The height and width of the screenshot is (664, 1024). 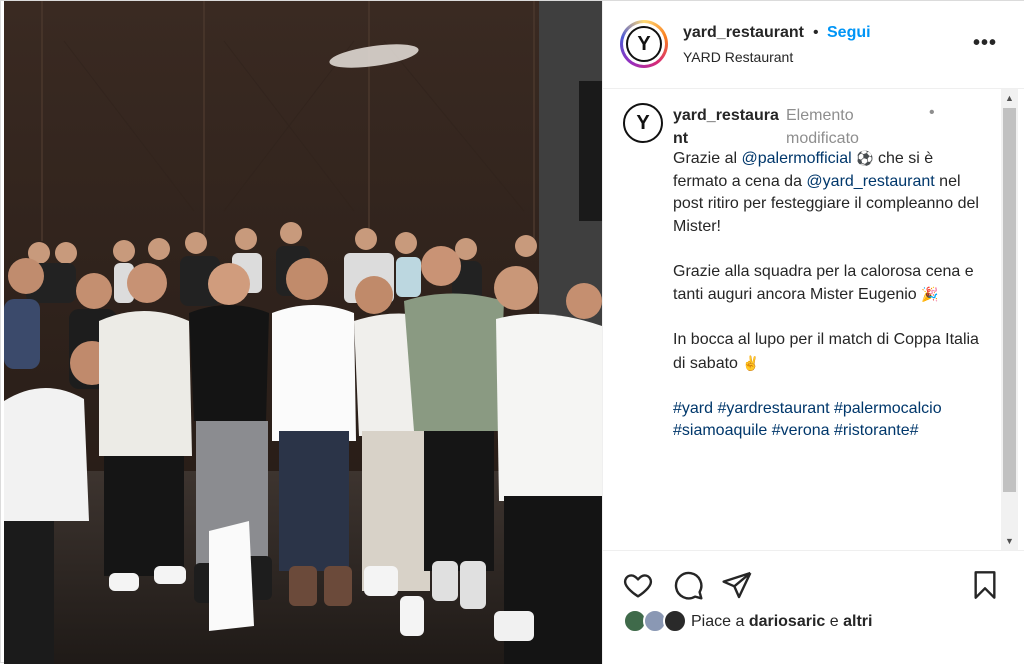 What do you see at coordinates (985, 585) in the screenshot?
I see `bookmark-icon` at bounding box center [985, 585].